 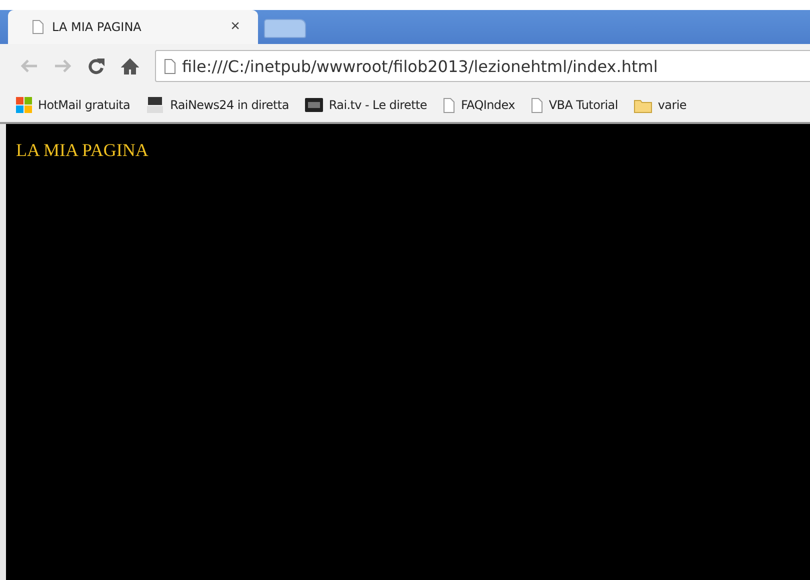 I want to click on tv-logo-icon, so click(x=313, y=105).